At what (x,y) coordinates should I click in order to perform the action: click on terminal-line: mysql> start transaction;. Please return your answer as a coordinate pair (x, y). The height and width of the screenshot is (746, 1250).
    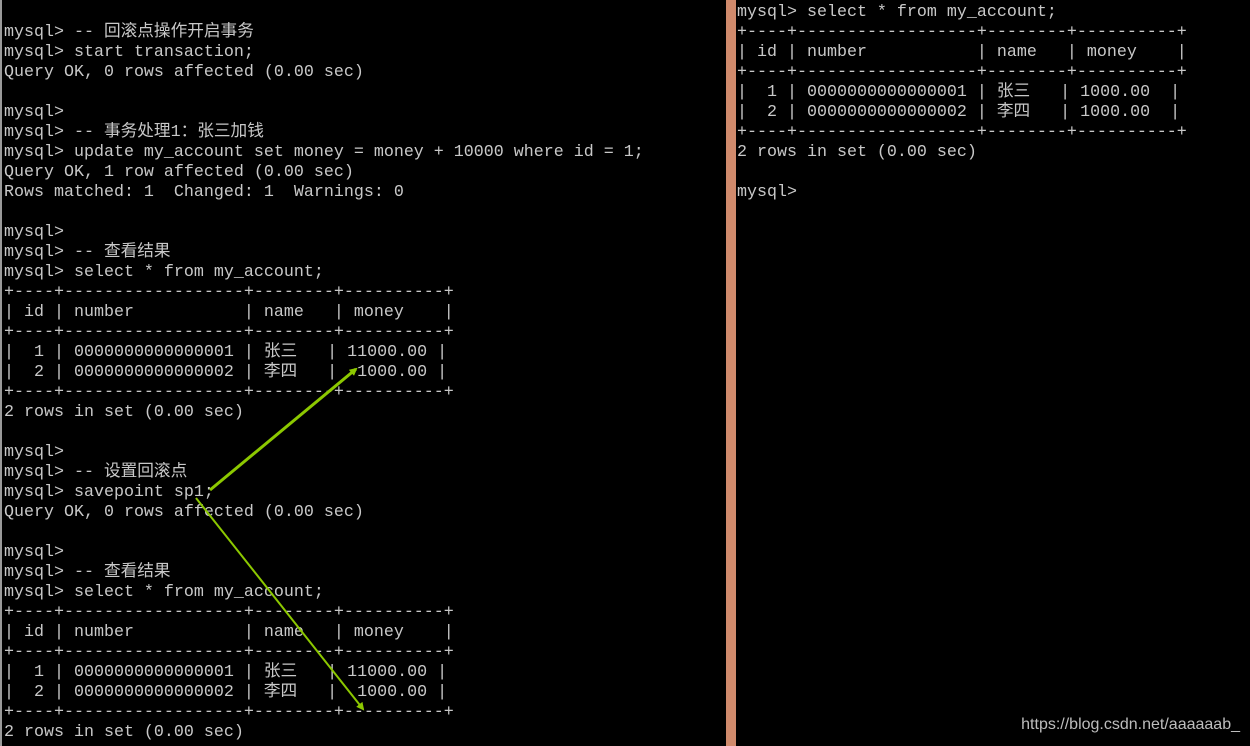
    Looking at the image, I should click on (129, 52).